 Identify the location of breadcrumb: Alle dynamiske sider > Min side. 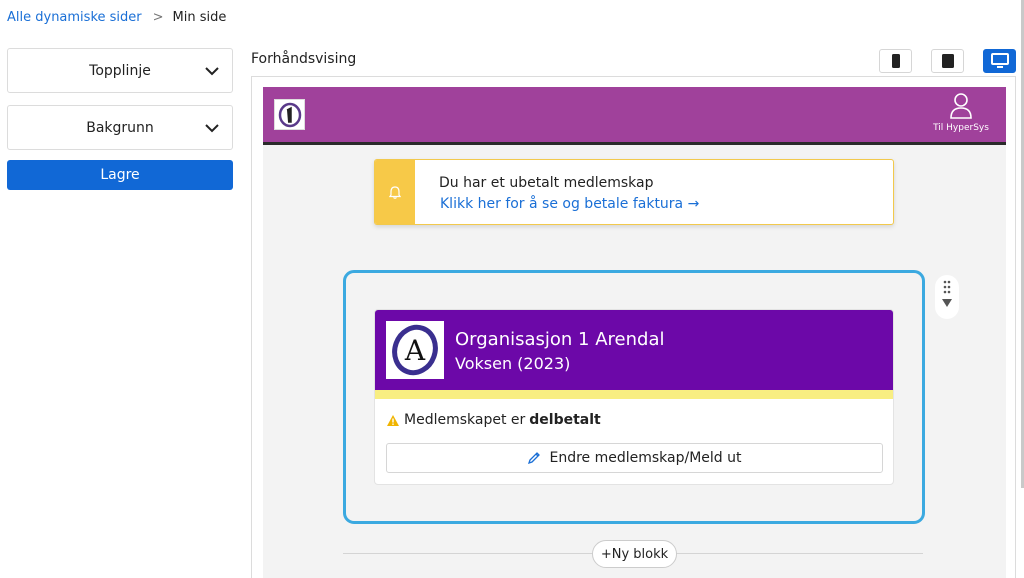
(116, 17).